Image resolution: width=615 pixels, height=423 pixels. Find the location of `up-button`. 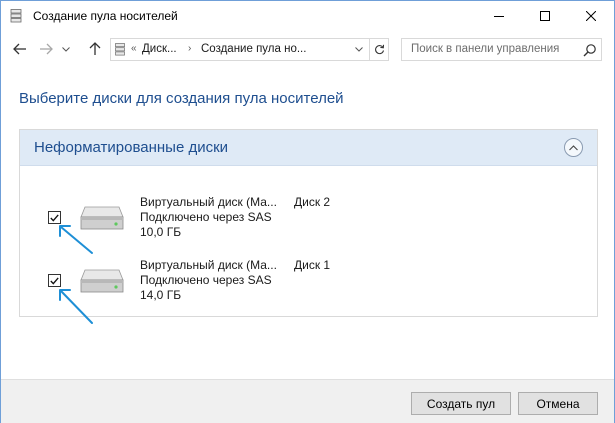

up-button is located at coordinates (95, 49).